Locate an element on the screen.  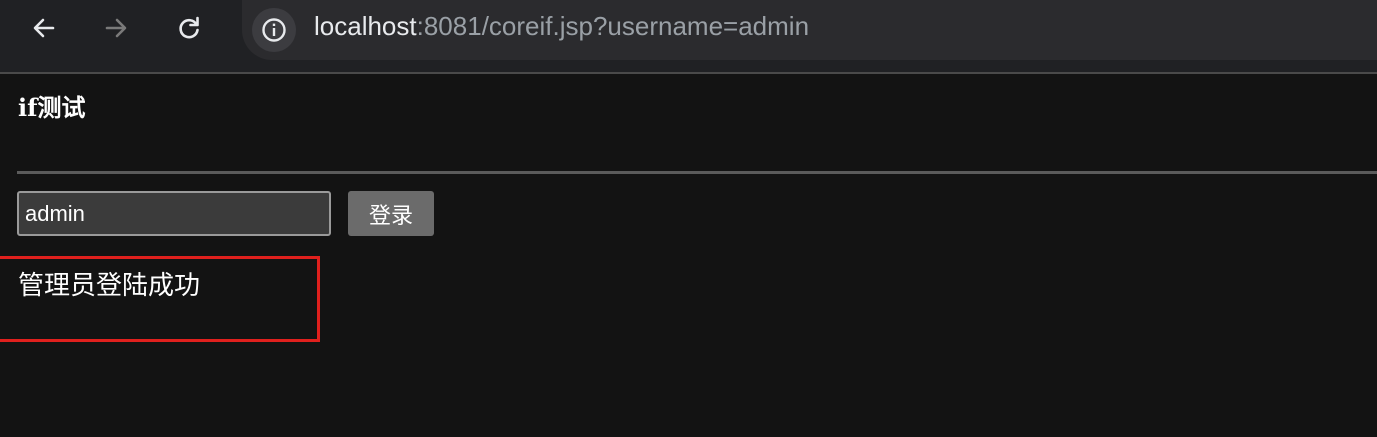
back-button is located at coordinates (44, 28).